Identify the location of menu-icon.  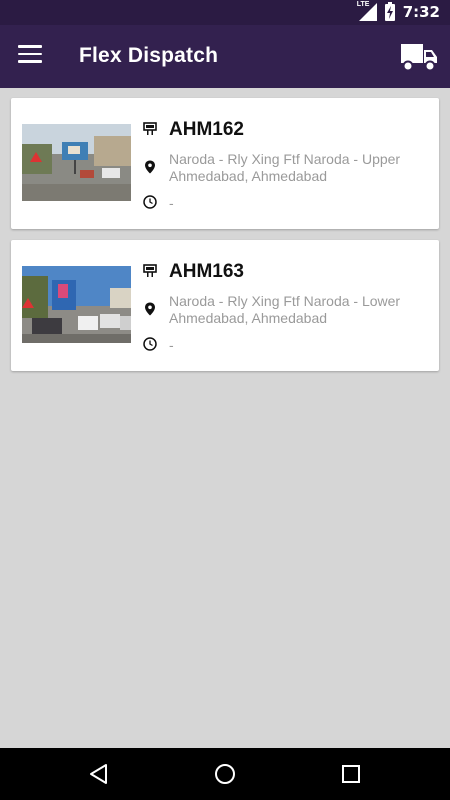
(30, 57).